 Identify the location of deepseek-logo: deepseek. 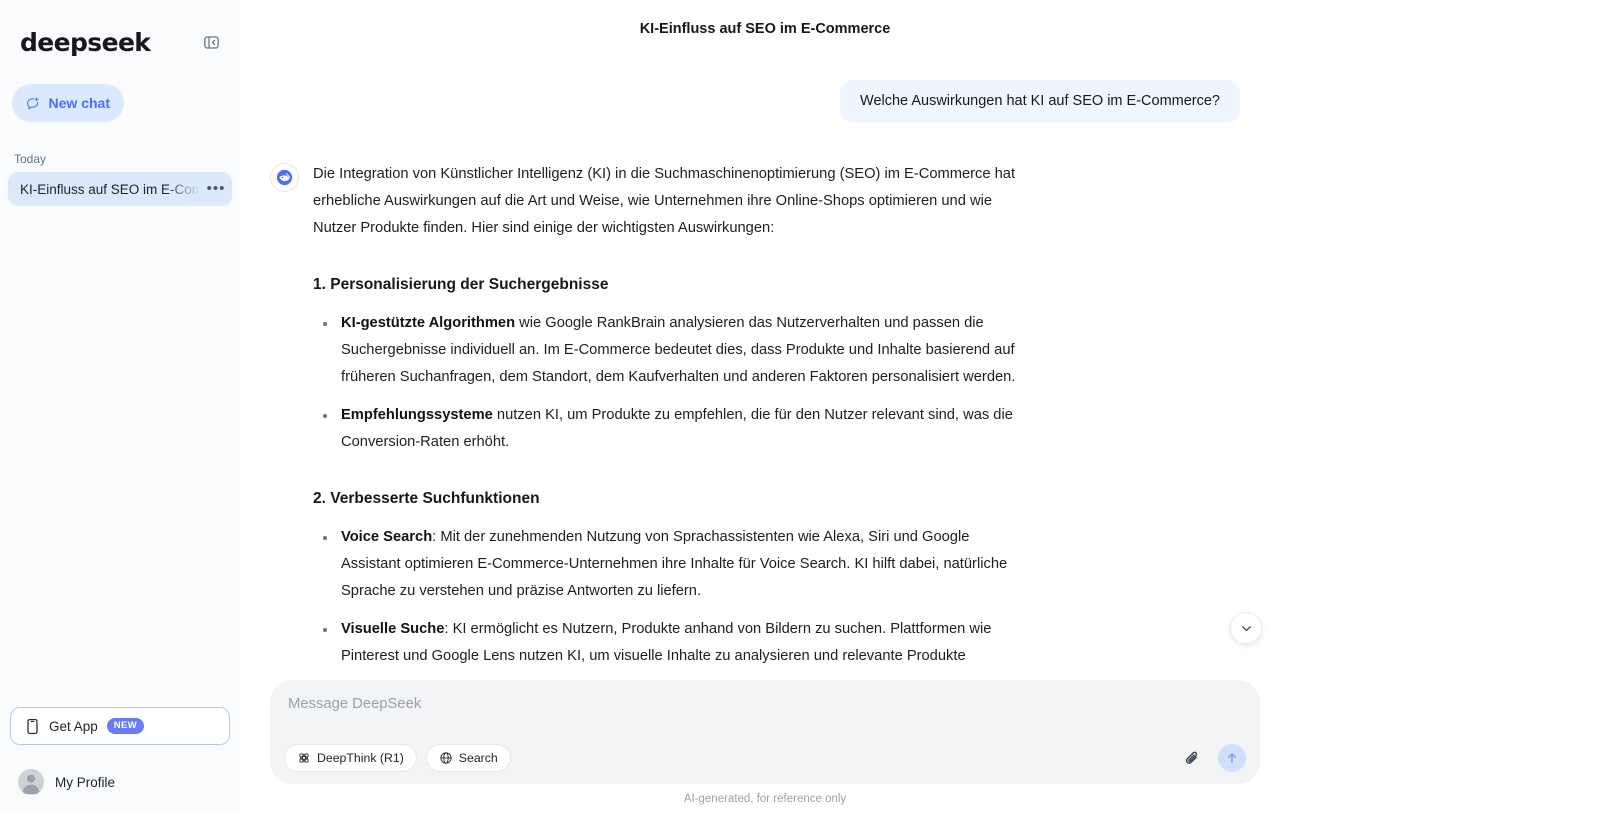
(85, 42).